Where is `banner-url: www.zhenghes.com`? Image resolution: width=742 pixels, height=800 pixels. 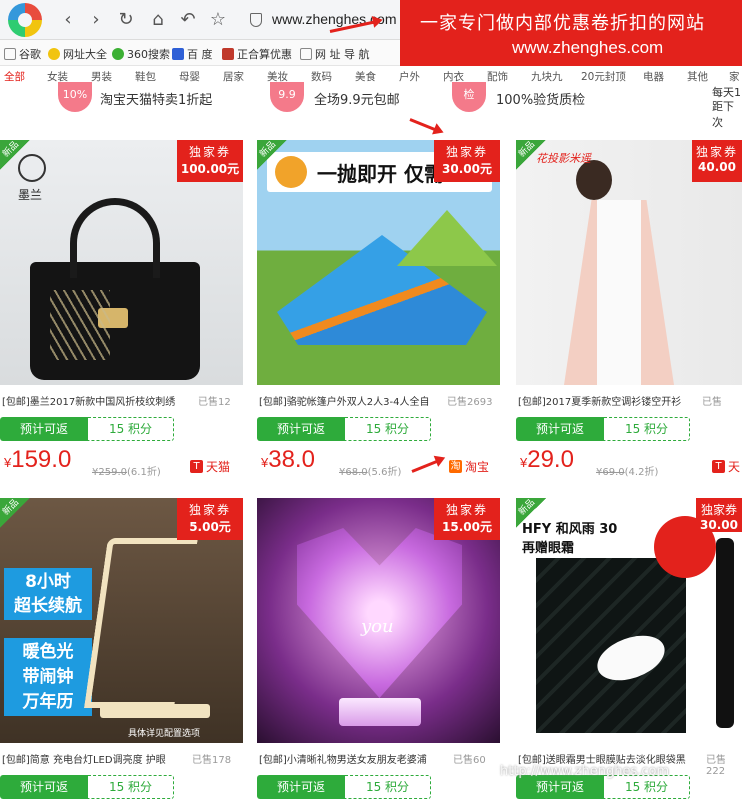 banner-url: www.zhenghes.com is located at coordinates (588, 47).